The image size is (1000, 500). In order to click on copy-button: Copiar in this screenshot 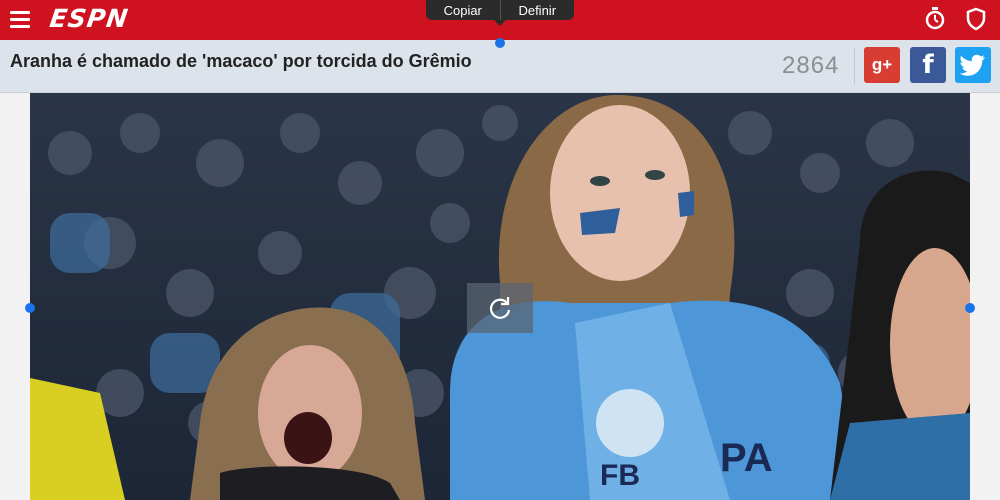, I will do `click(463, 10)`.